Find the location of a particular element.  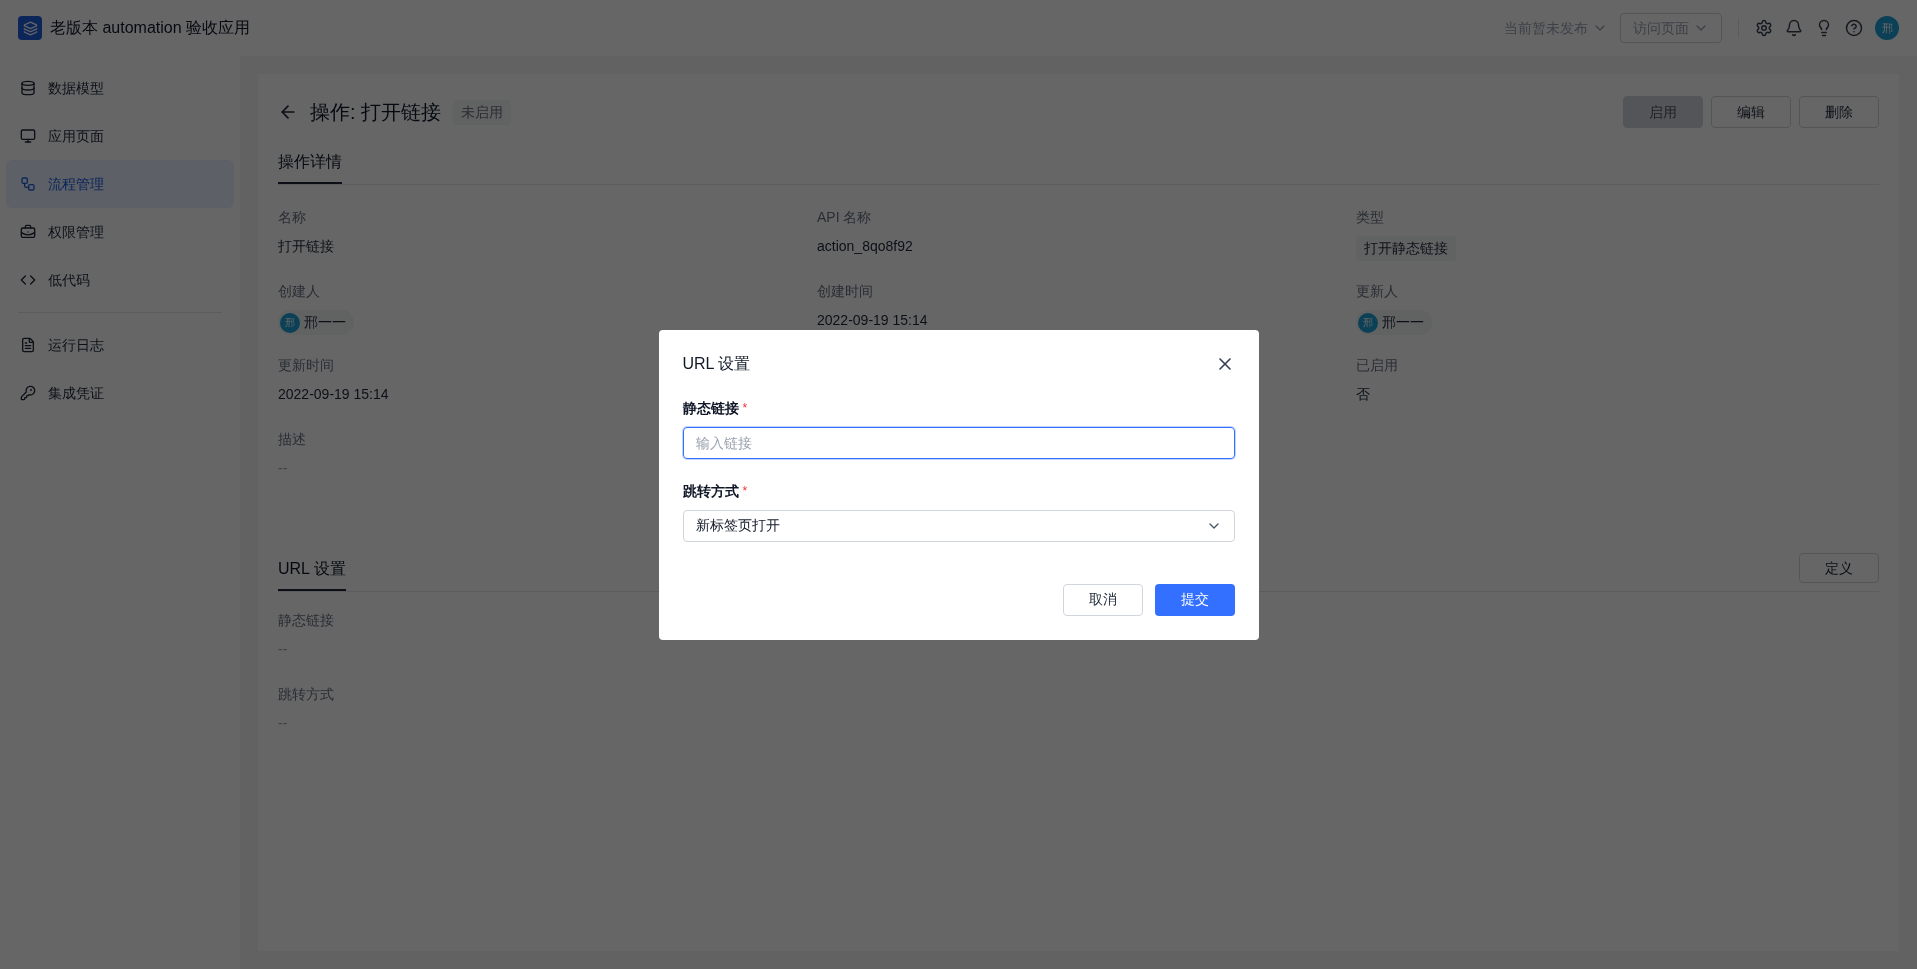

field-label: 已启用 is located at coordinates (1377, 365).